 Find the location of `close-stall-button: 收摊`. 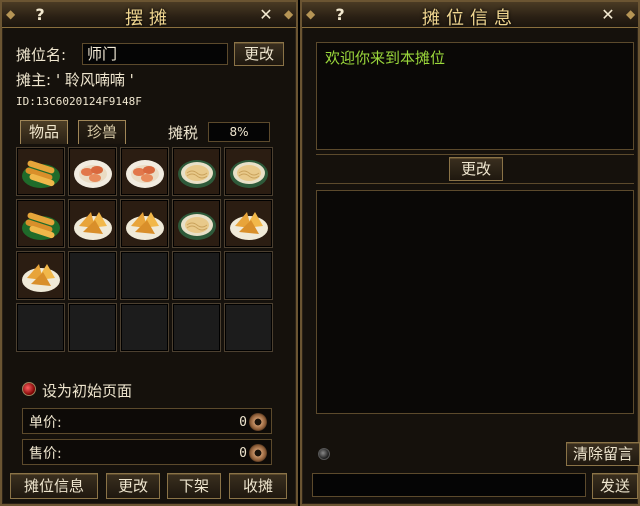

close-stall-button: 收摊 is located at coordinates (258, 486).